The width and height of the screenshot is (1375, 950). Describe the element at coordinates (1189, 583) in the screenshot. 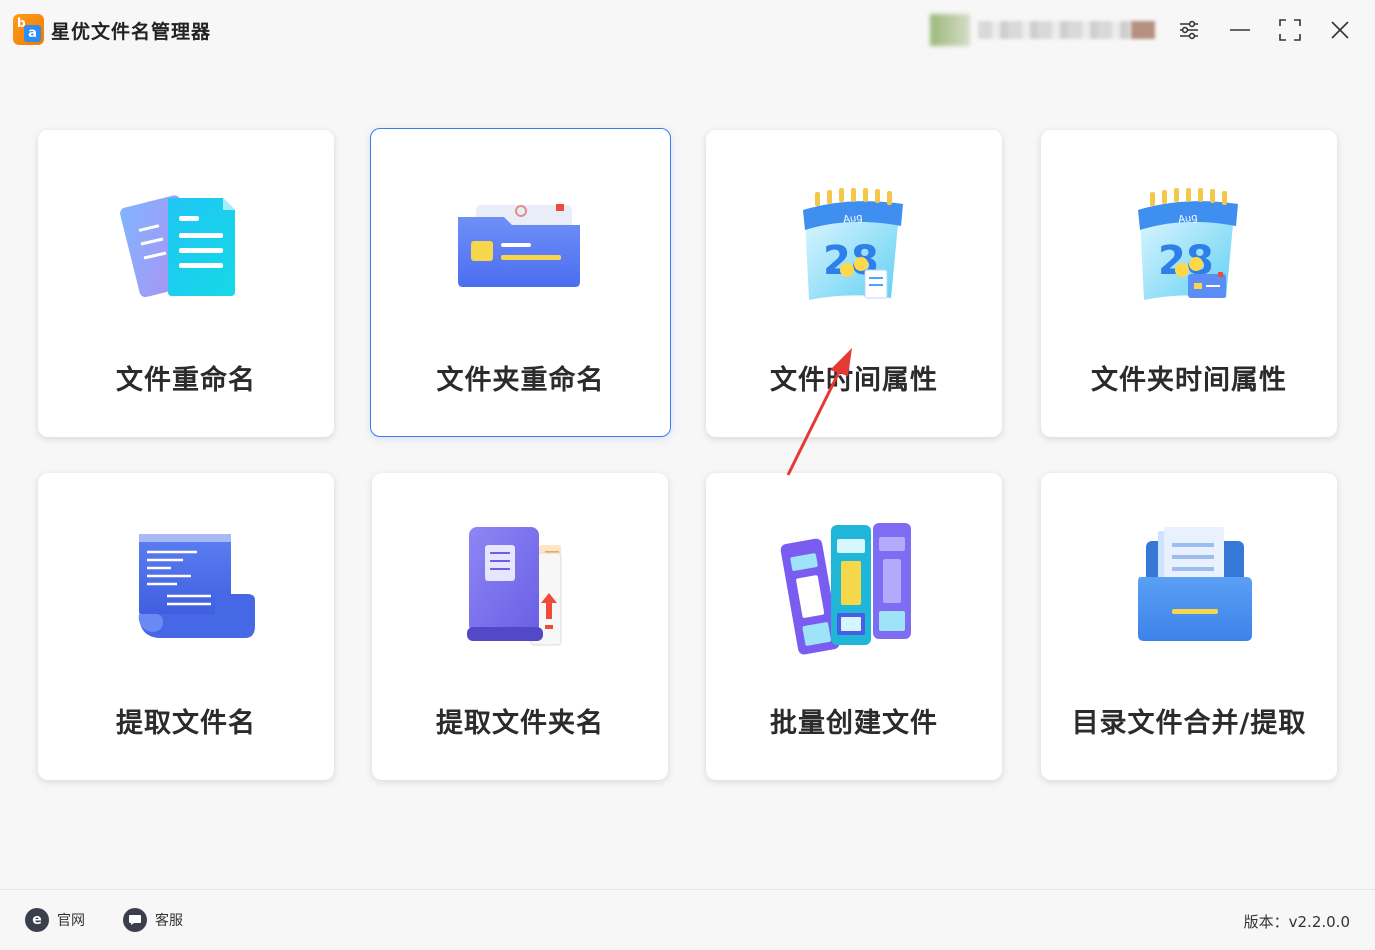

I see `drawer-folder-icon` at that location.